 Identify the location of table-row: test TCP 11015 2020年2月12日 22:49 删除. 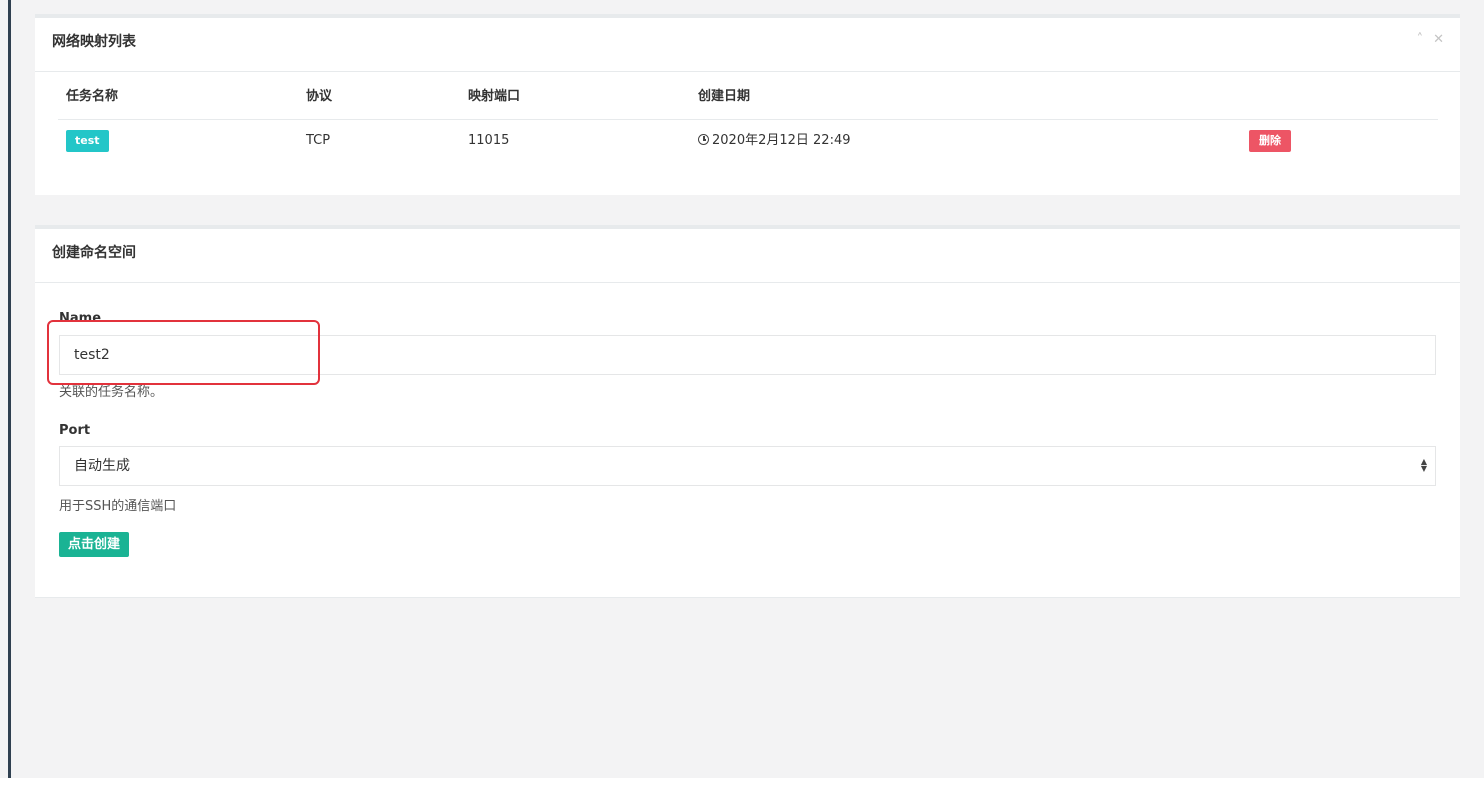
(748, 141).